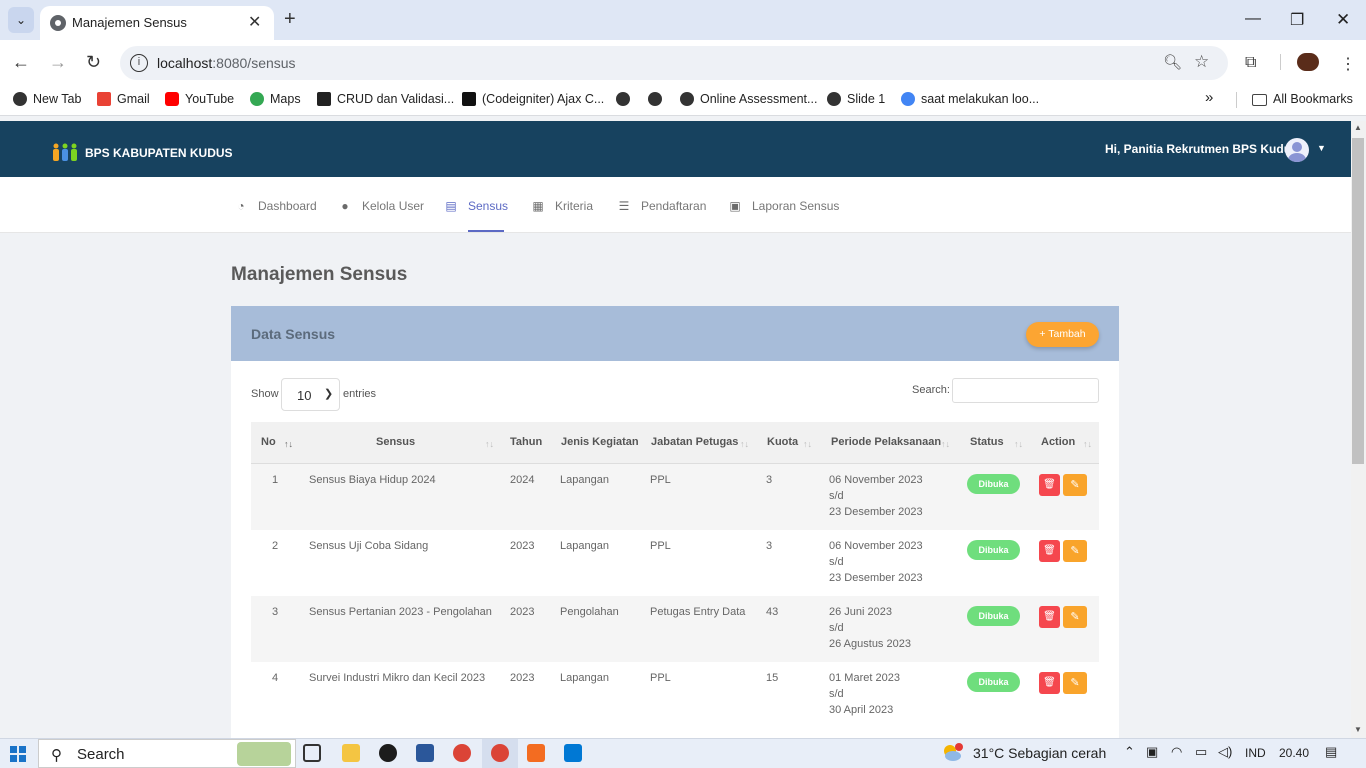  Describe the element at coordinates (1255, 753) in the screenshot. I see `language-indicator: IND` at that location.